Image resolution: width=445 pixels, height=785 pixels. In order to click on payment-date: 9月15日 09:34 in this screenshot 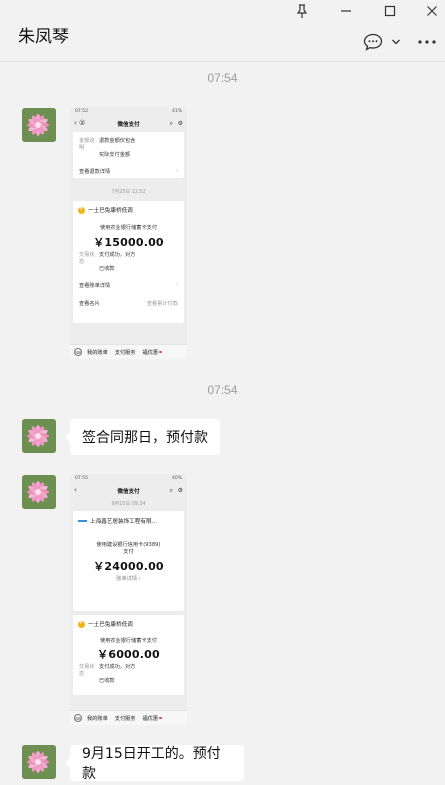, I will do `click(128, 504)`.